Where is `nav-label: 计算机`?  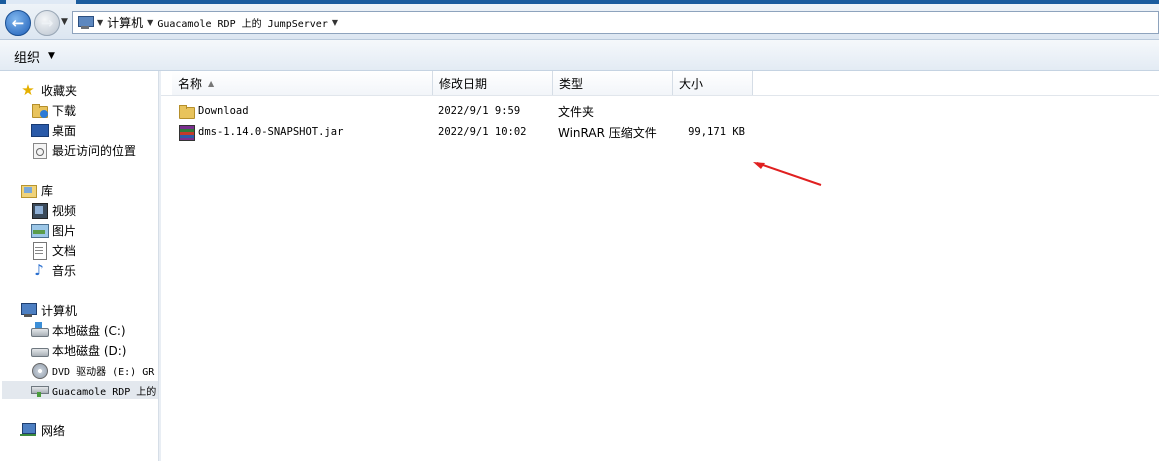 nav-label: 计算机 is located at coordinates (59, 310).